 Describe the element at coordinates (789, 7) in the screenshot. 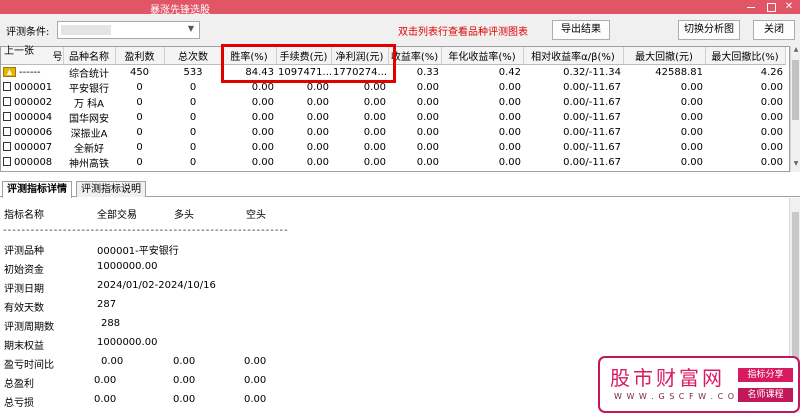

I see `close-window-icon: ✕` at that location.